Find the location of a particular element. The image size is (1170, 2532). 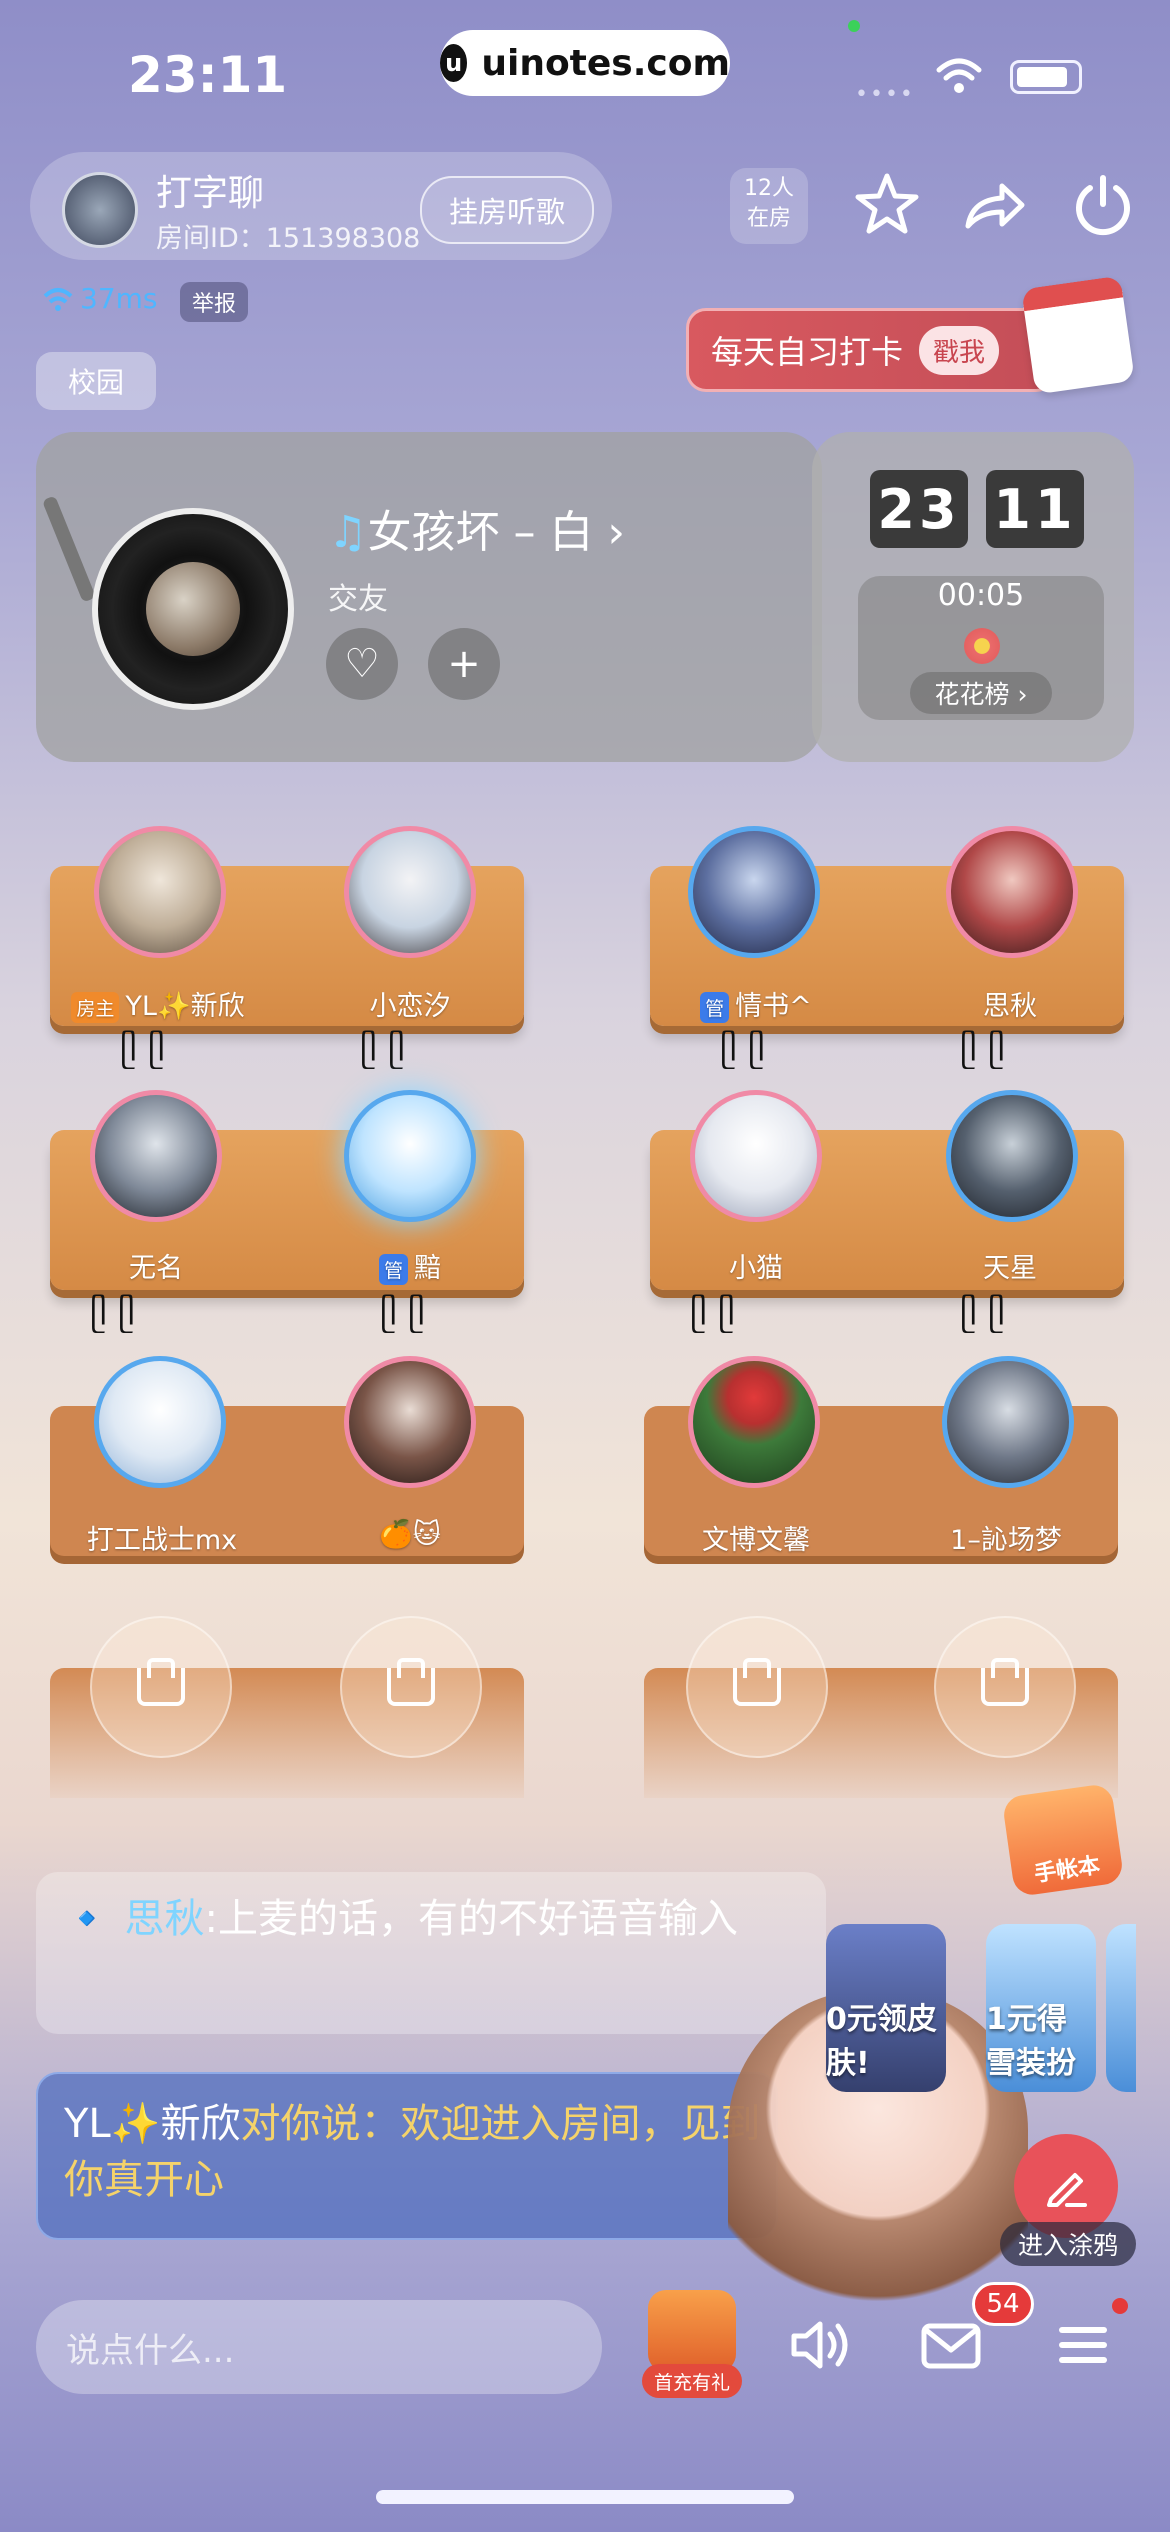

owner-badge: 房主 is located at coordinates (95, 1007).